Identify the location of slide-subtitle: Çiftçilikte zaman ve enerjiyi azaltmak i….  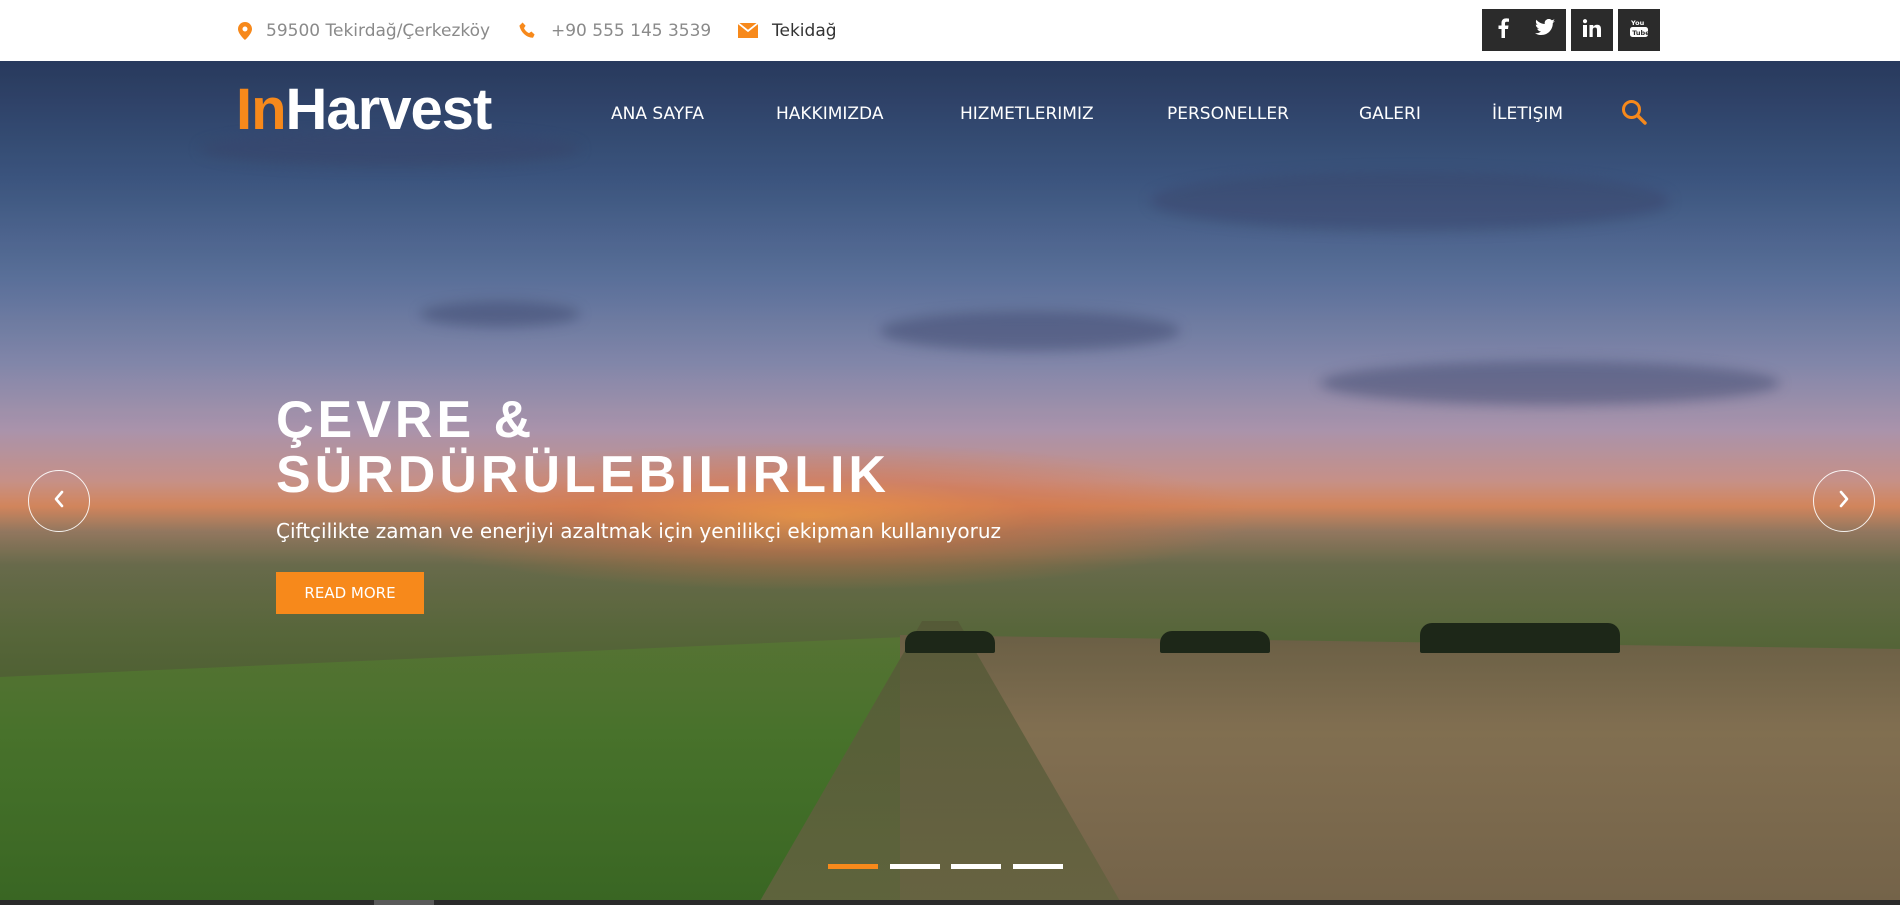
(639, 531).